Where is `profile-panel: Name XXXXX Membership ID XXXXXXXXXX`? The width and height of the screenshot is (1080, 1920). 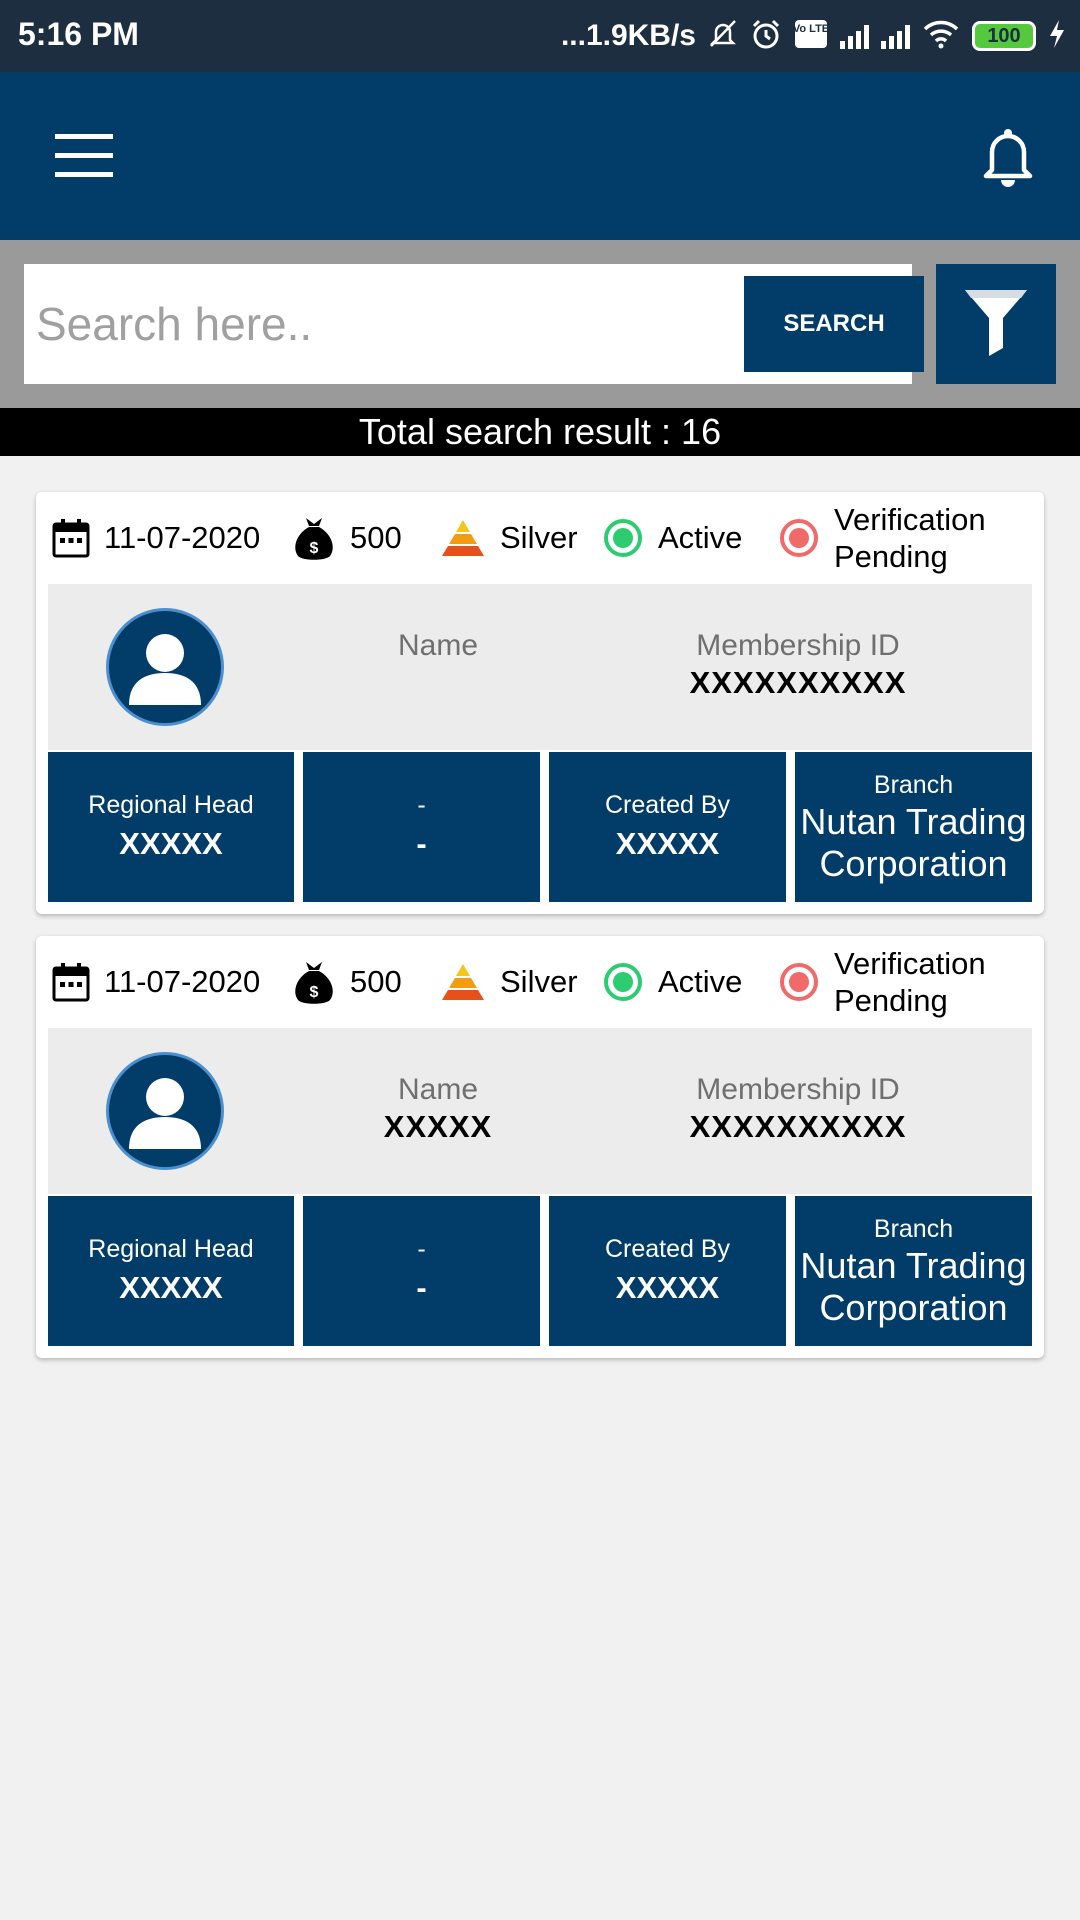
profile-panel: Name XXXXX Membership ID XXXXXXXXXX is located at coordinates (540, 1111).